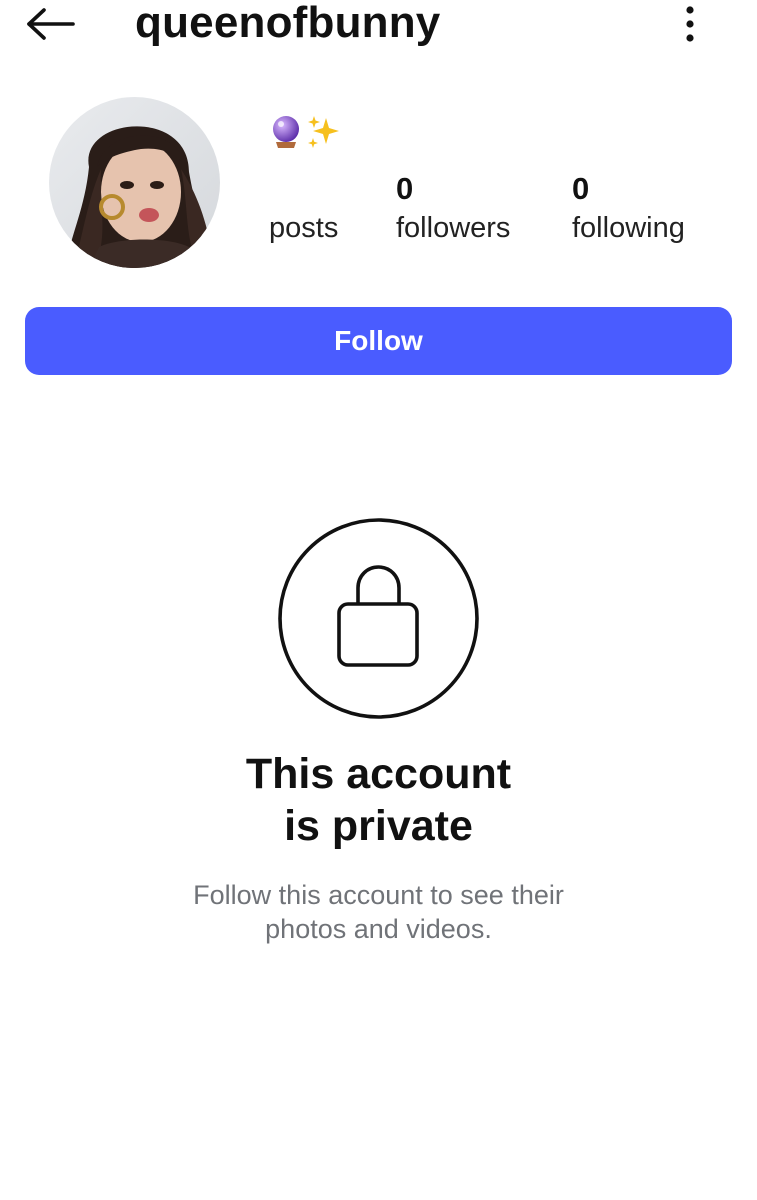  What do you see at coordinates (581, 188) in the screenshot?
I see `following-count: 0` at bounding box center [581, 188].